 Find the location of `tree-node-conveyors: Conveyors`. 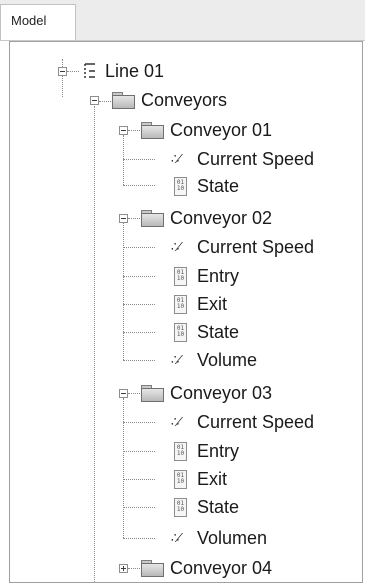

tree-node-conveyors: Conveyors is located at coordinates (186, 100).